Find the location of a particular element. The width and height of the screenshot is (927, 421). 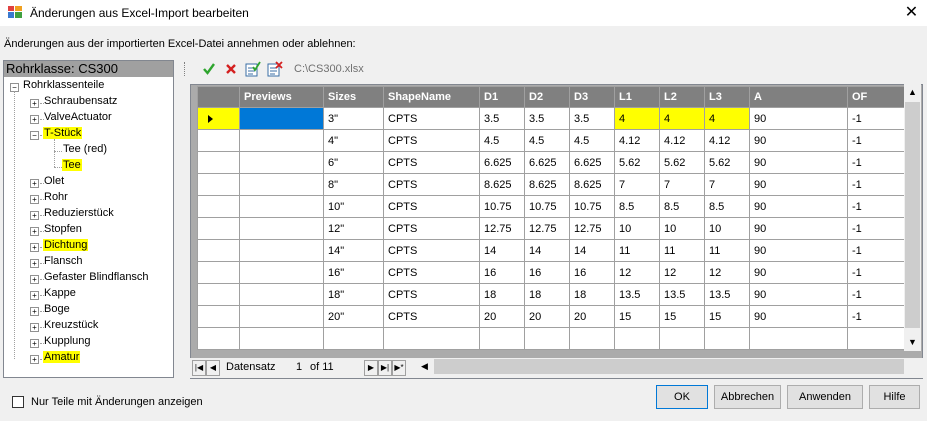

tree-item: ValveActuator is located at coordinates (78, 117).